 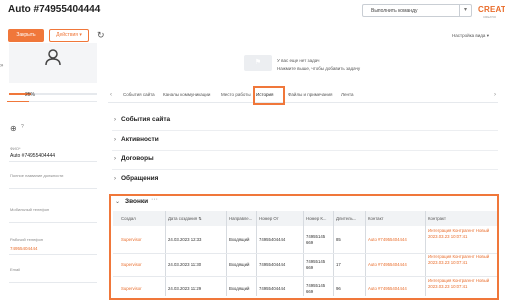 I want to click on globe-question: ?, so click(x=22, y=127).